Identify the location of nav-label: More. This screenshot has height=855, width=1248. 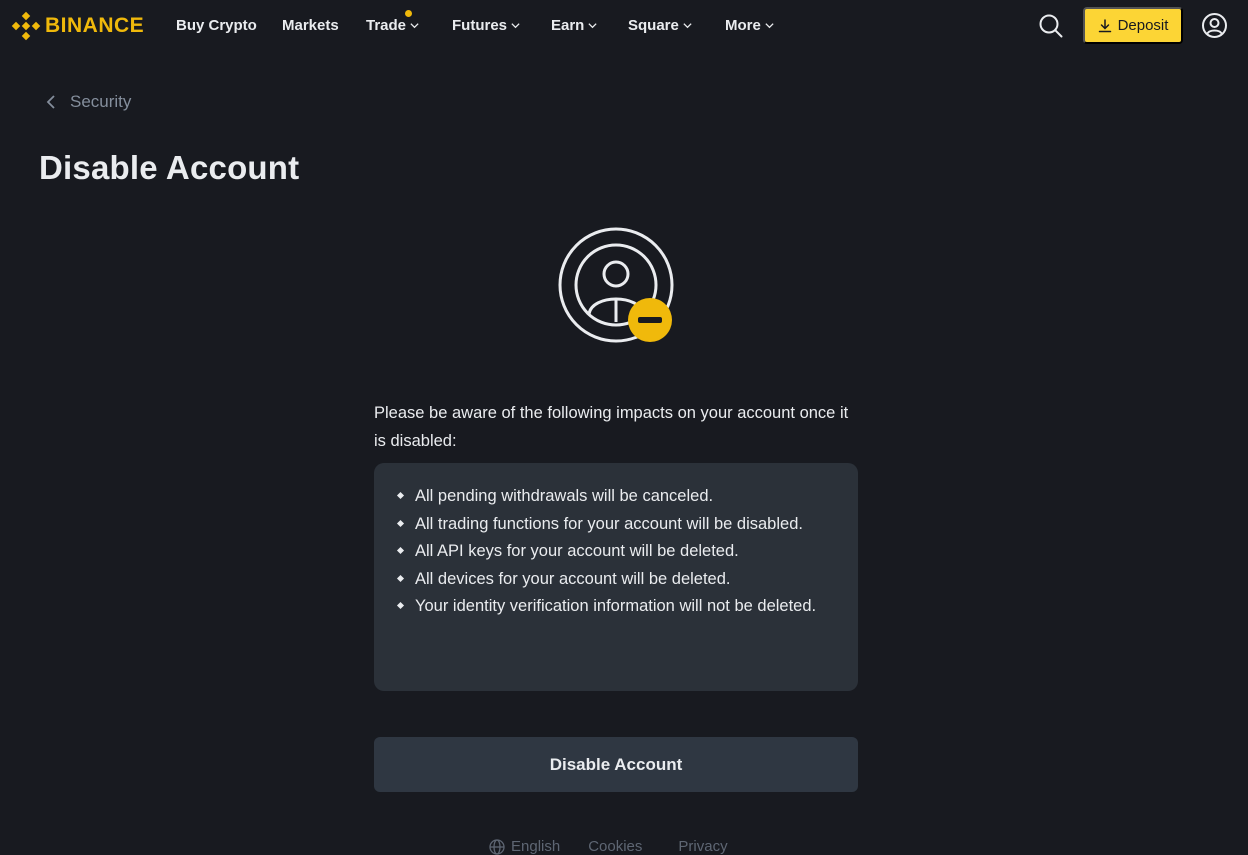
(743, 25).